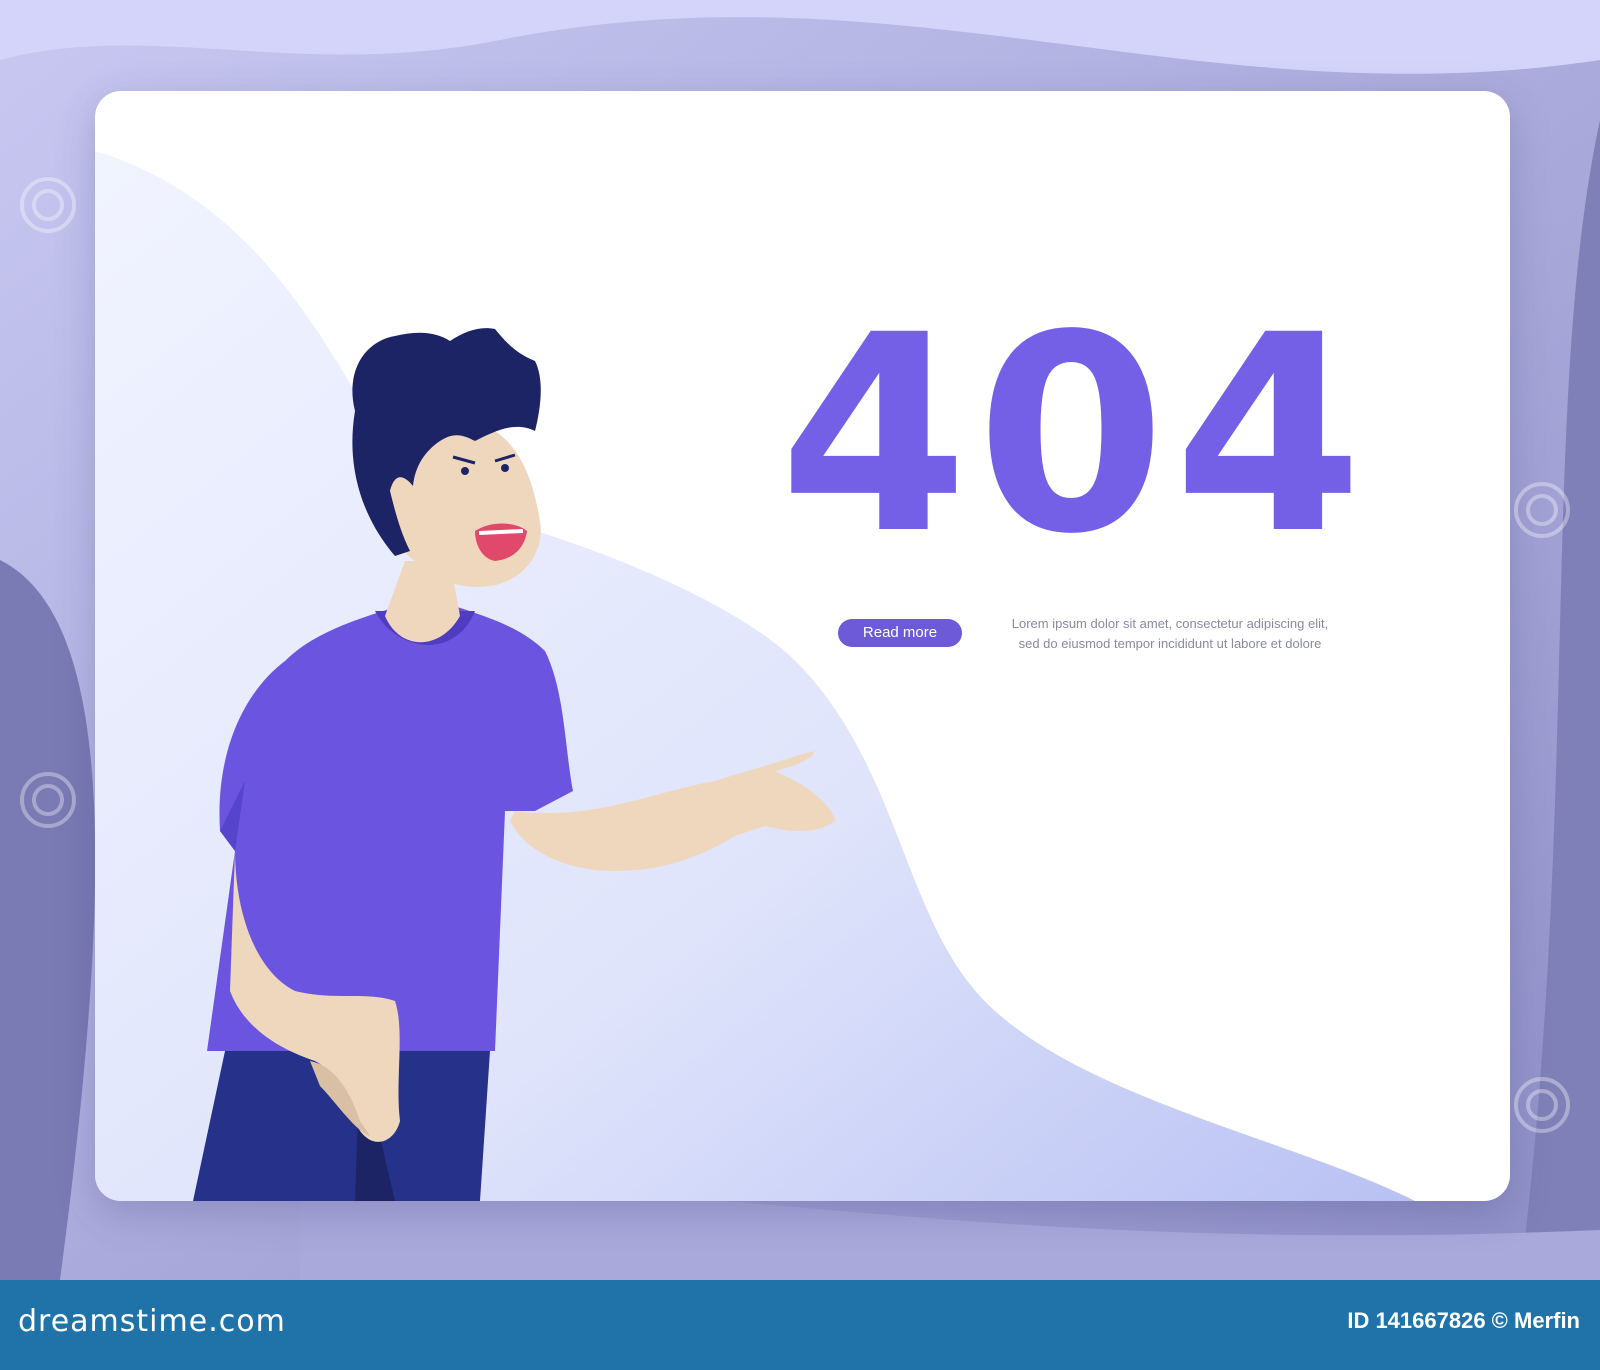 The image size is (1600, 1370). I want to click on read-more-button: Read more, so click(900, 633).